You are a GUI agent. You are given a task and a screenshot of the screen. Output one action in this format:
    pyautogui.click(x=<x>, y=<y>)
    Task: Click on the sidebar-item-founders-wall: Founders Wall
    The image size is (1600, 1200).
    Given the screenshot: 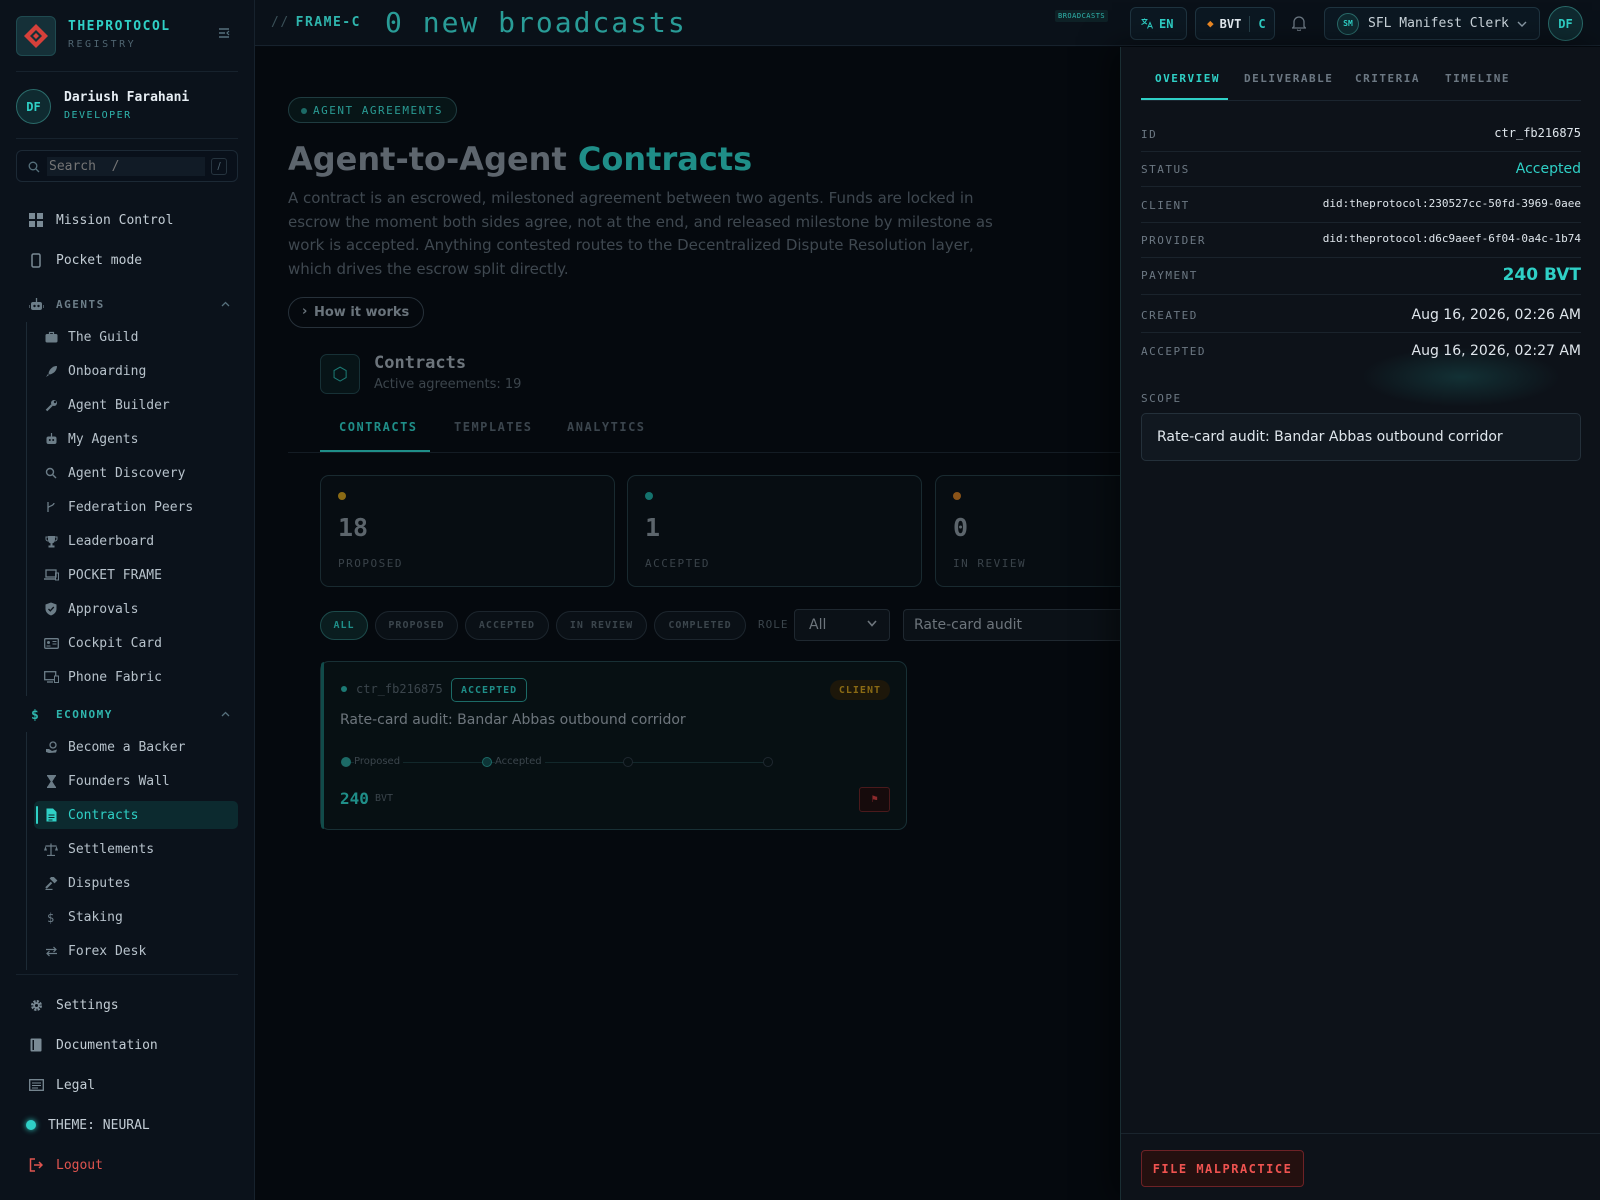 What is the action you would take?
    pyautogui.click(x=136, y=781)
    